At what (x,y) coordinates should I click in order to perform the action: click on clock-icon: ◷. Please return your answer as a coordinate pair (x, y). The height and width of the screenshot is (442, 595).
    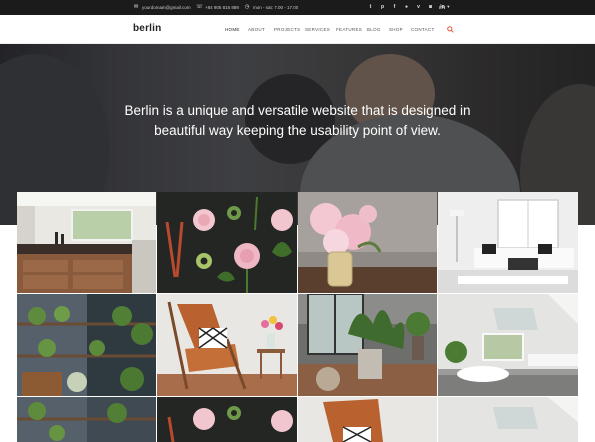
    Looking at the image, I should click on (247, 7).